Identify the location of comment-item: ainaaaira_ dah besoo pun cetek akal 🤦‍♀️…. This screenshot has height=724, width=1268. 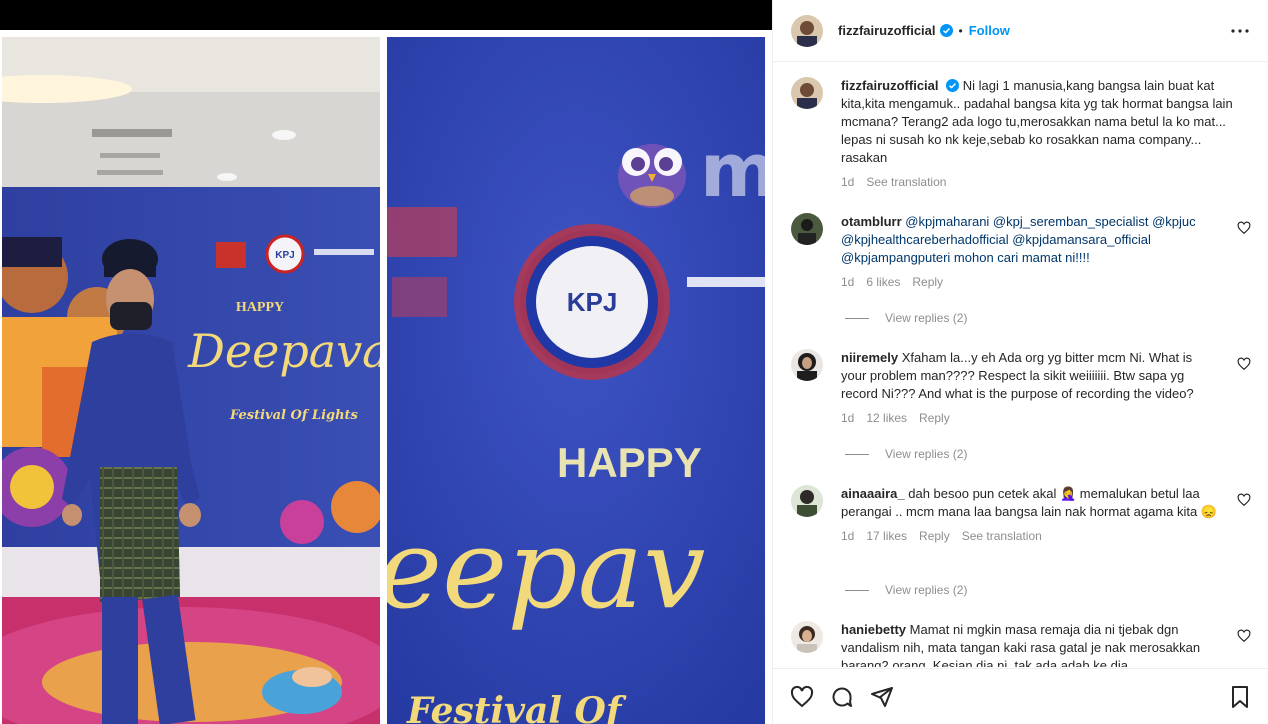
(1026, 515).